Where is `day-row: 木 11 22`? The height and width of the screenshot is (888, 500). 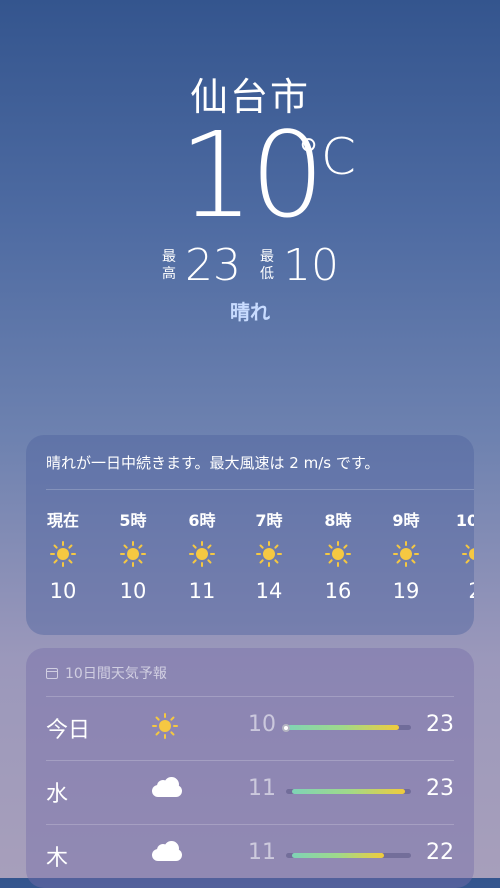 day-row: 木 11 22 is located at coordinates (250, 856).